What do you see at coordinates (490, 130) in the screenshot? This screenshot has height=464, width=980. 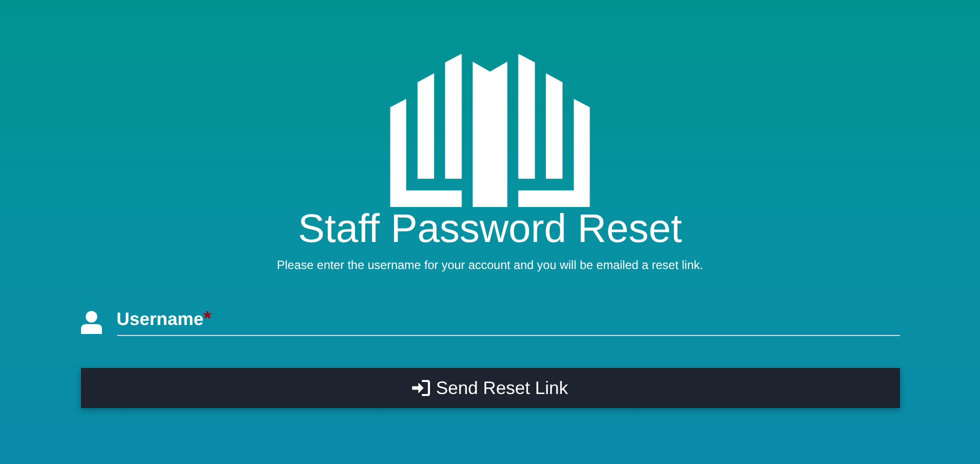 I see `buildings-logo-icon` at bounding box center [490, 130].